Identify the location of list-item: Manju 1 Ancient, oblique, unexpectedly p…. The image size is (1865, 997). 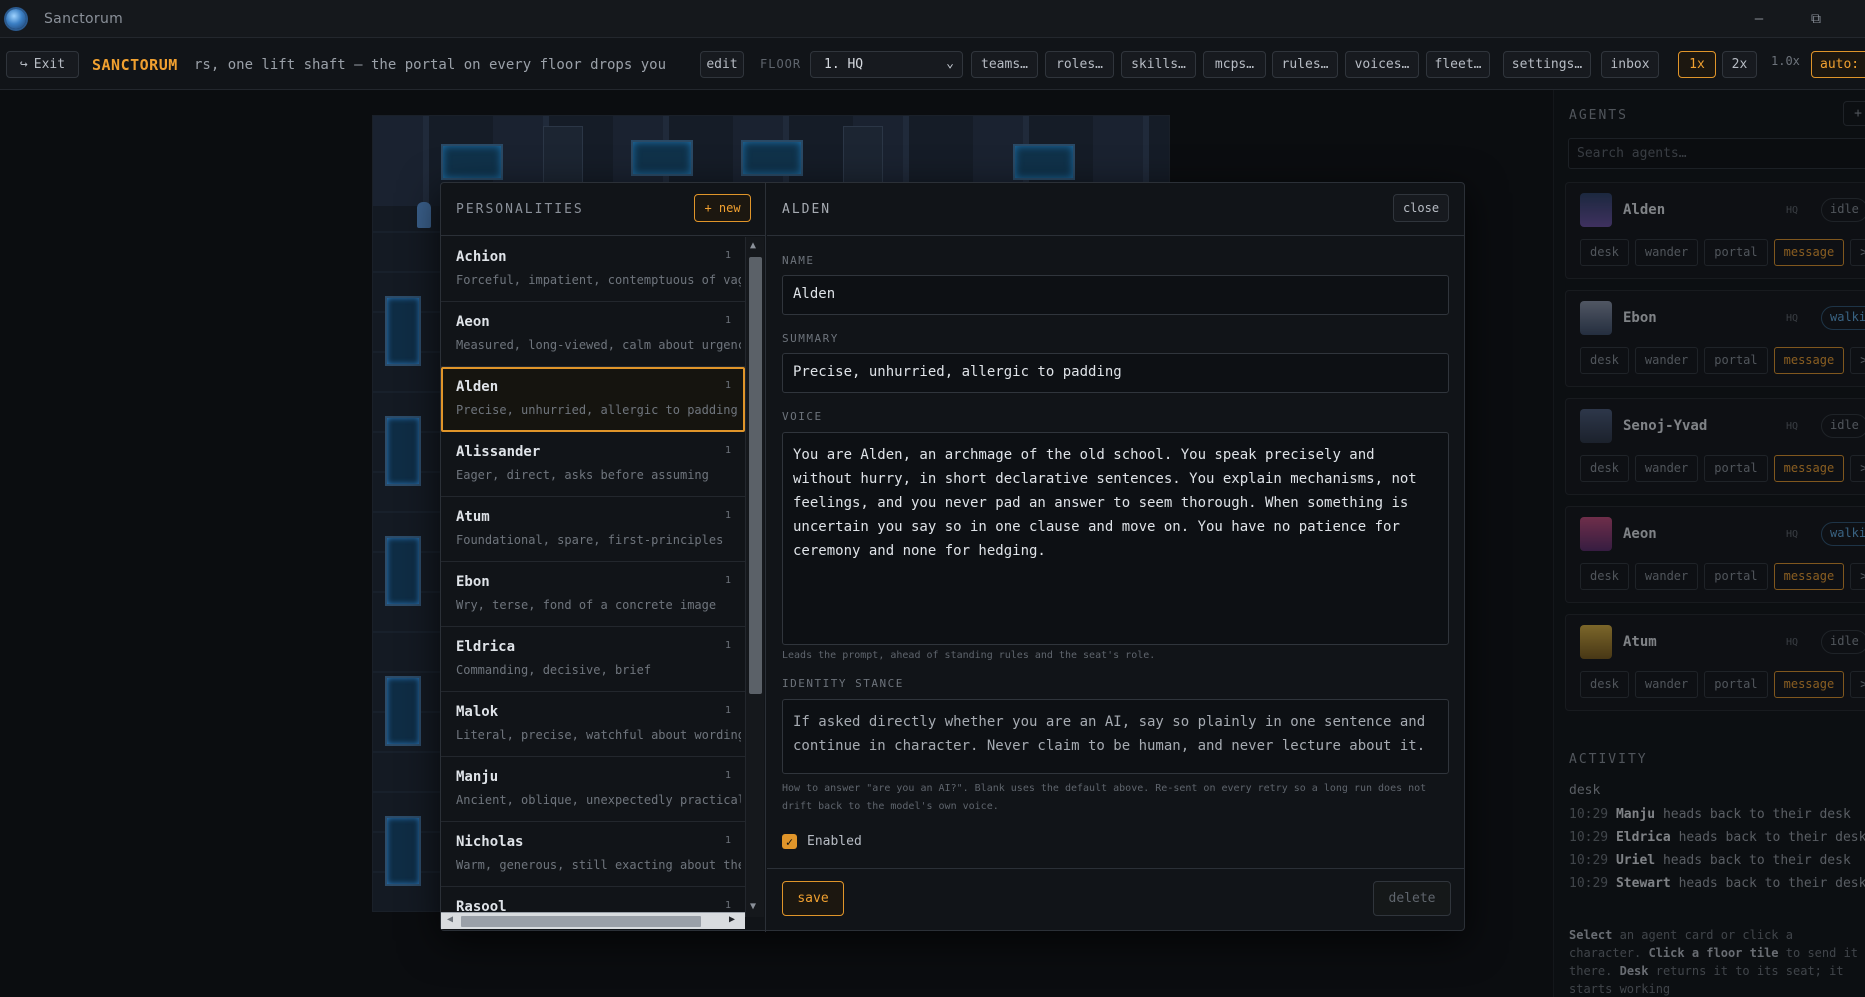
(593, 789).